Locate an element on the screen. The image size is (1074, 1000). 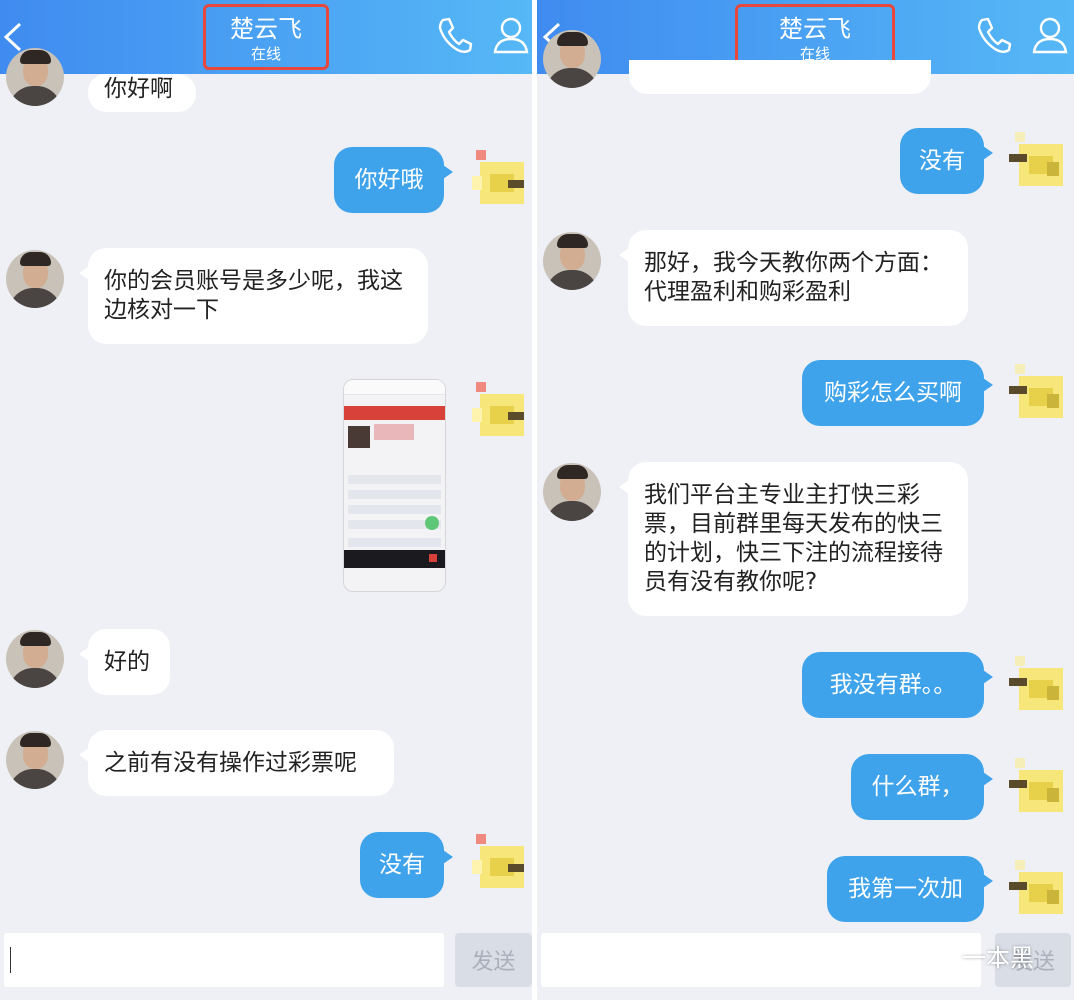
contact-name-highlight: 楚云飞 在线 is located at coordinates (266, 37).